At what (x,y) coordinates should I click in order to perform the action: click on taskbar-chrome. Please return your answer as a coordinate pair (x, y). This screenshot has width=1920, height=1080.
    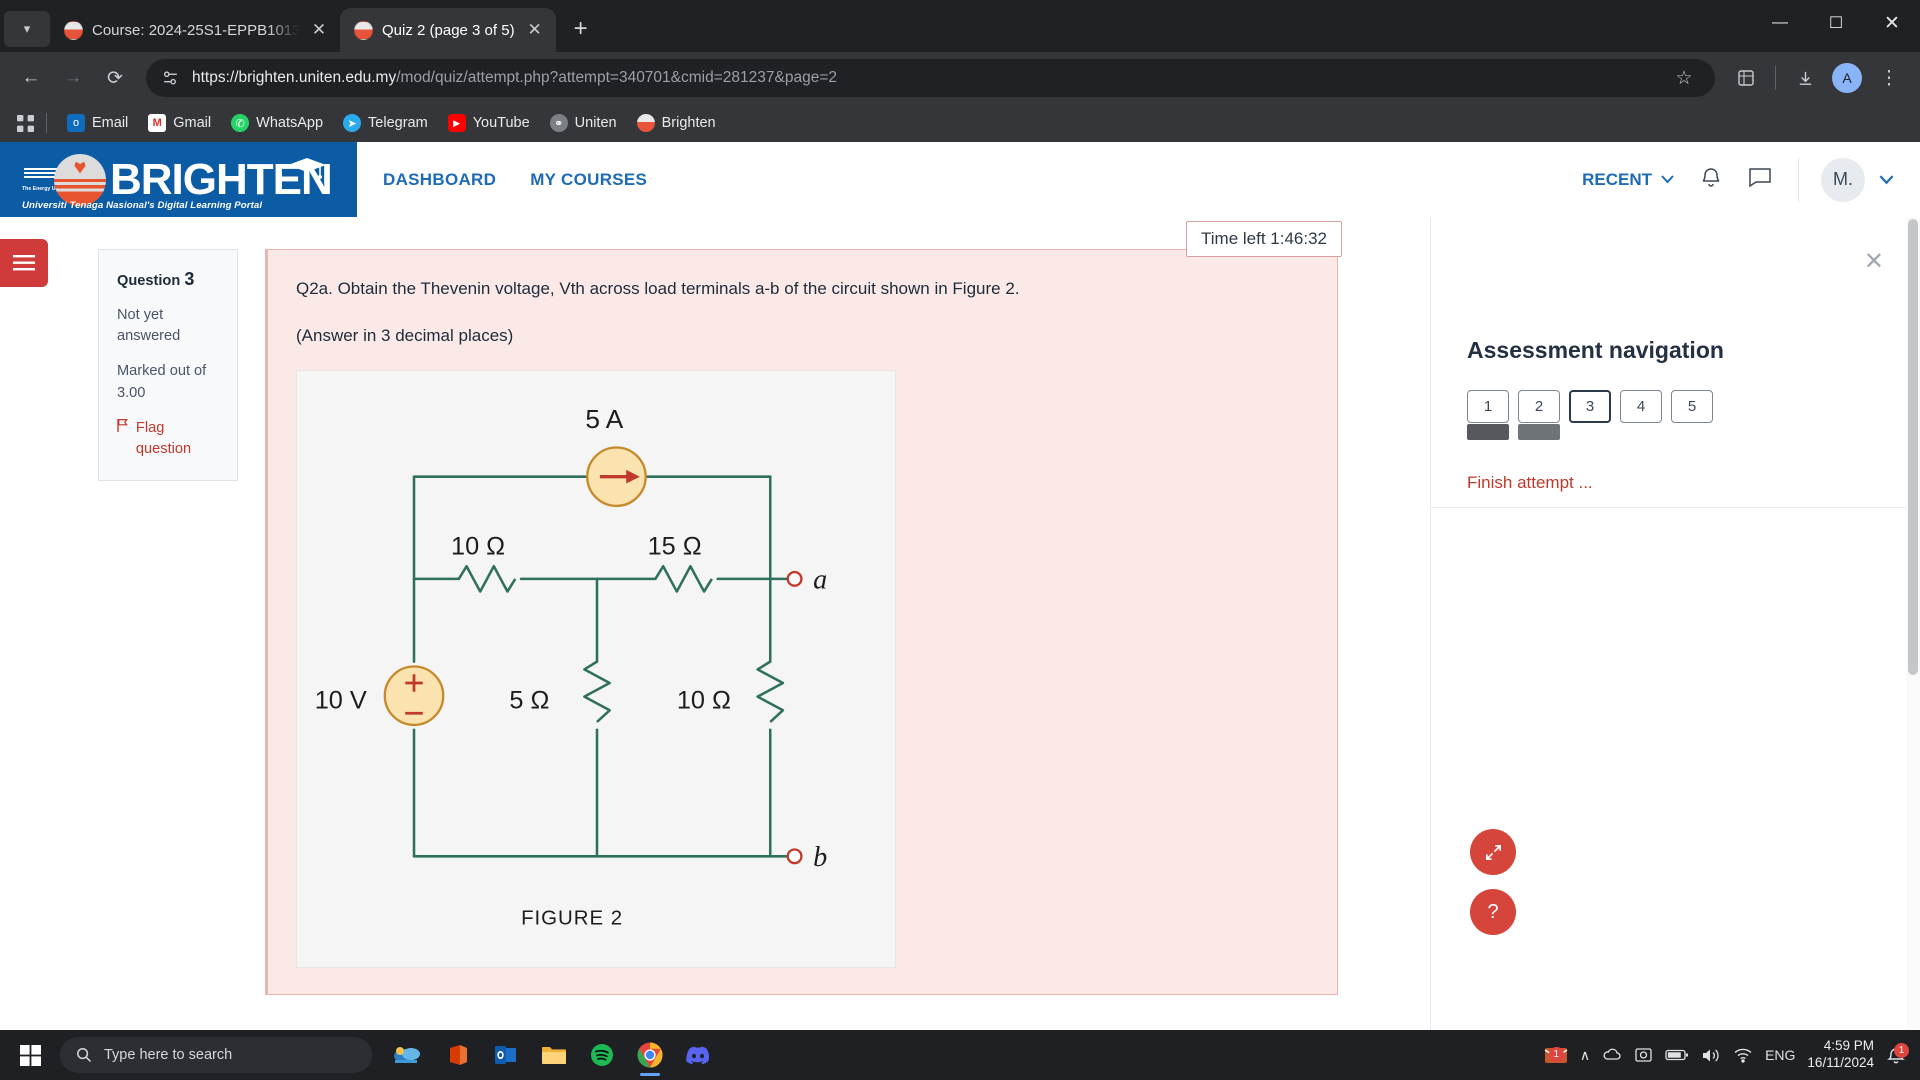
    Looking at the image, I should click on (650, 1055).